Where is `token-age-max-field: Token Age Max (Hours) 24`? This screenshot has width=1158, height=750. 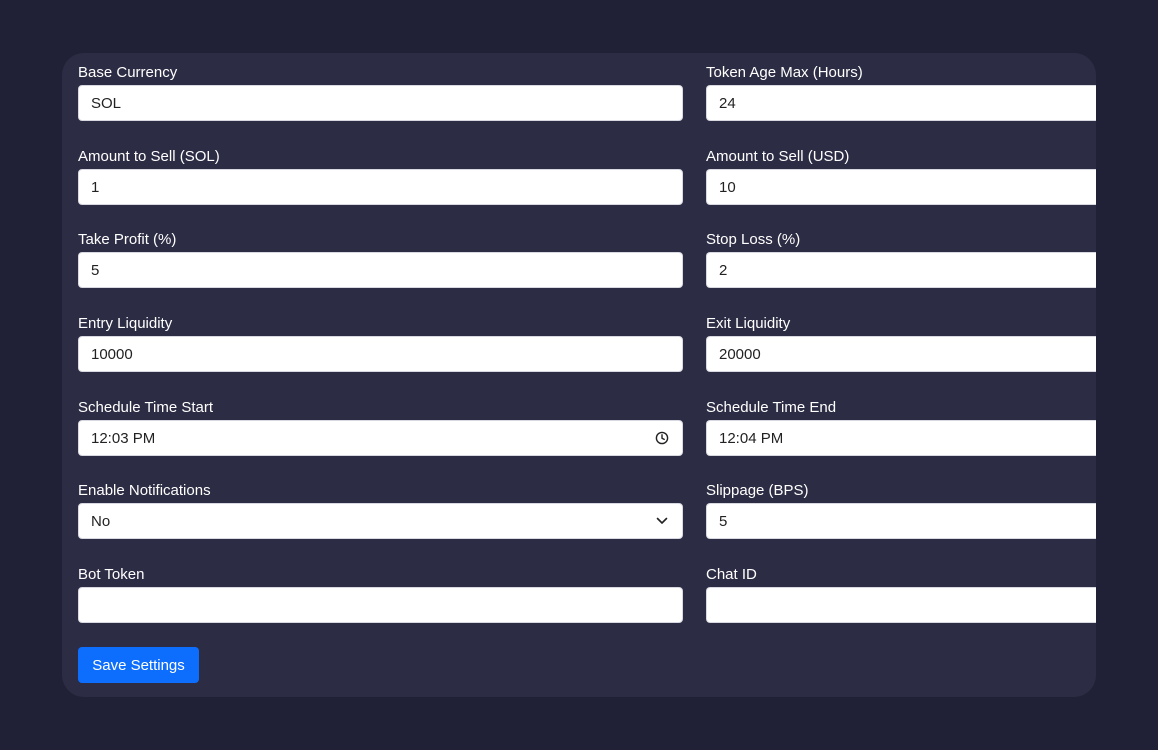 token-age-max-field: Token Age Max (Hours) 24 is located at coordinates (901, 92).